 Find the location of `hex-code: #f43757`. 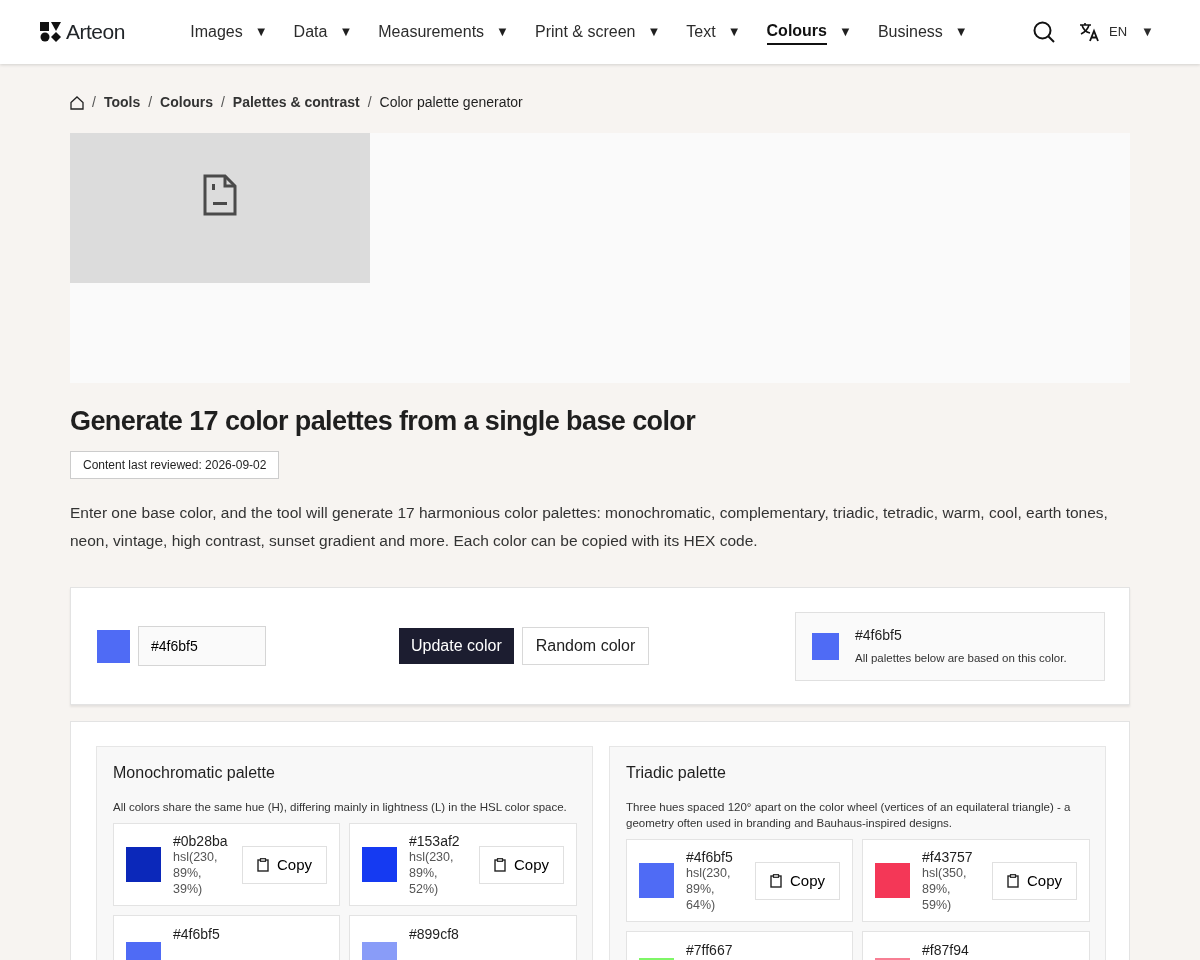

hex-code: #f43757 is located at coordinates (948, 856).